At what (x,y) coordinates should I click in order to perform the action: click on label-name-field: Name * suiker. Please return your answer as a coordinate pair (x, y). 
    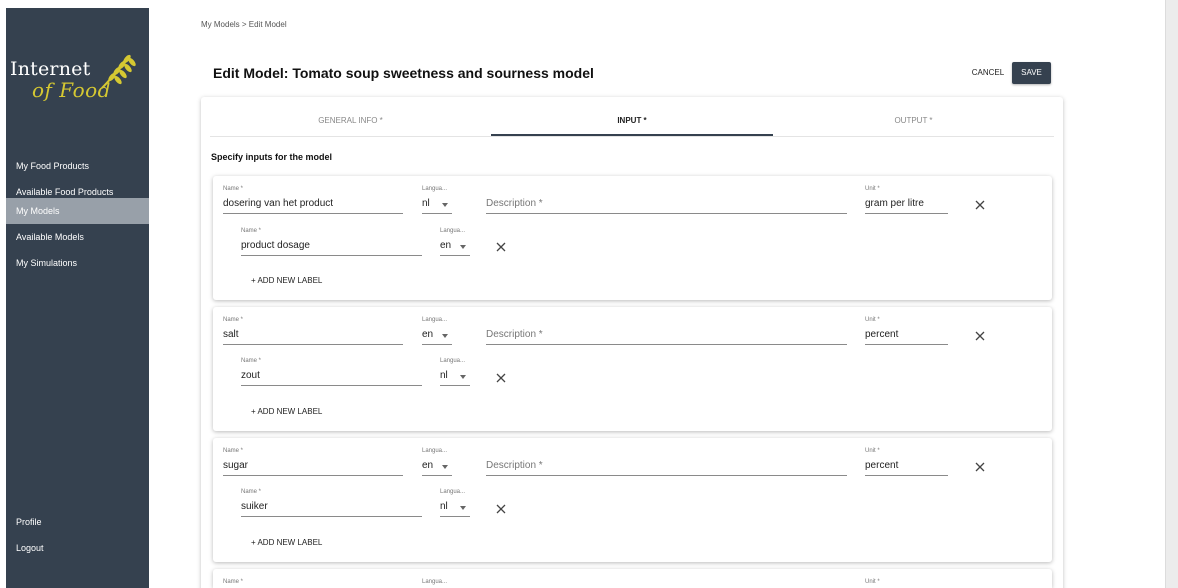
    Looking at the image, I should click on (331, 503).